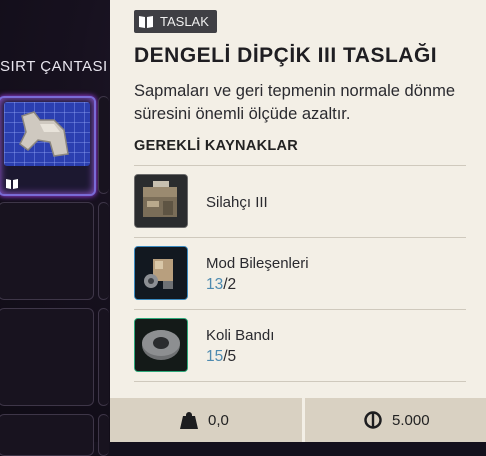  What do you see at coordinates (230, 356) in the screenshot?
I see `required-amount: /5` at bounding box center [230, 356].